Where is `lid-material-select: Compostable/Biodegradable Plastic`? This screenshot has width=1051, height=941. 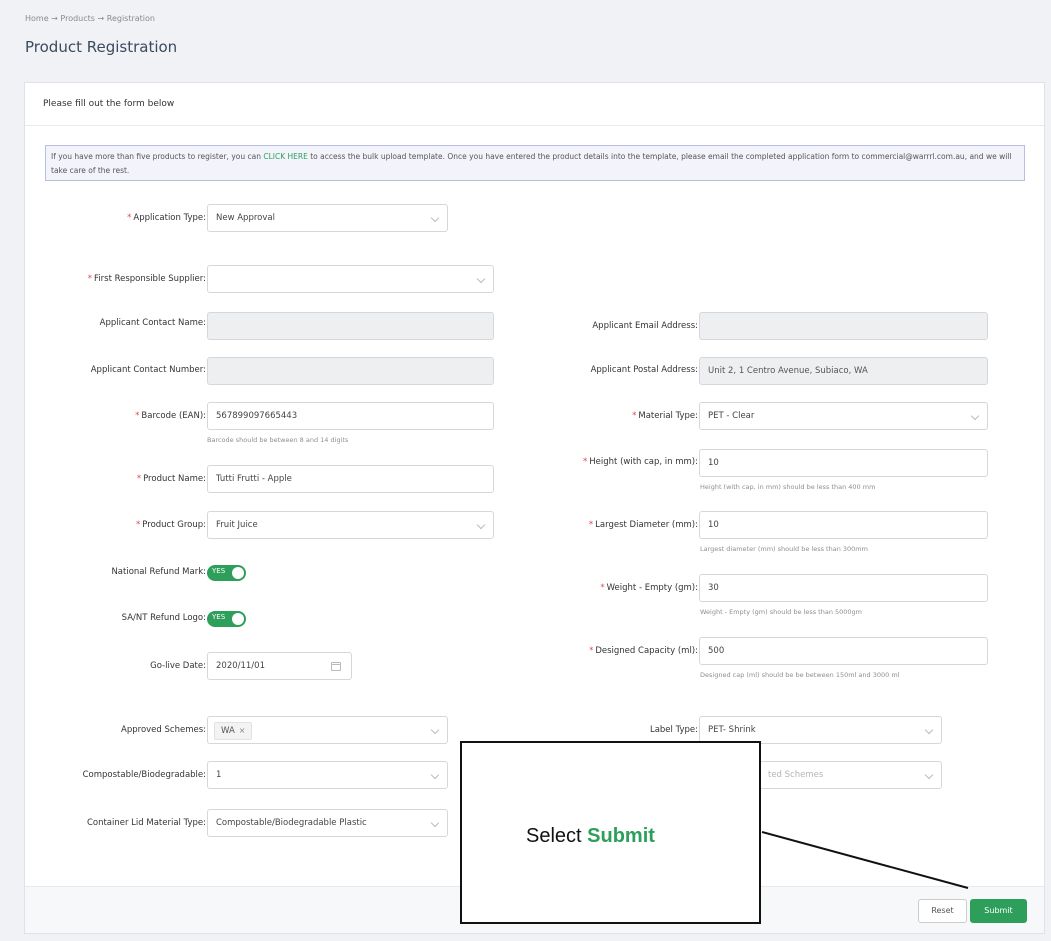
lid-material-select: Compostable/Biodegradable Plastic is located at coordinates (327, 823).